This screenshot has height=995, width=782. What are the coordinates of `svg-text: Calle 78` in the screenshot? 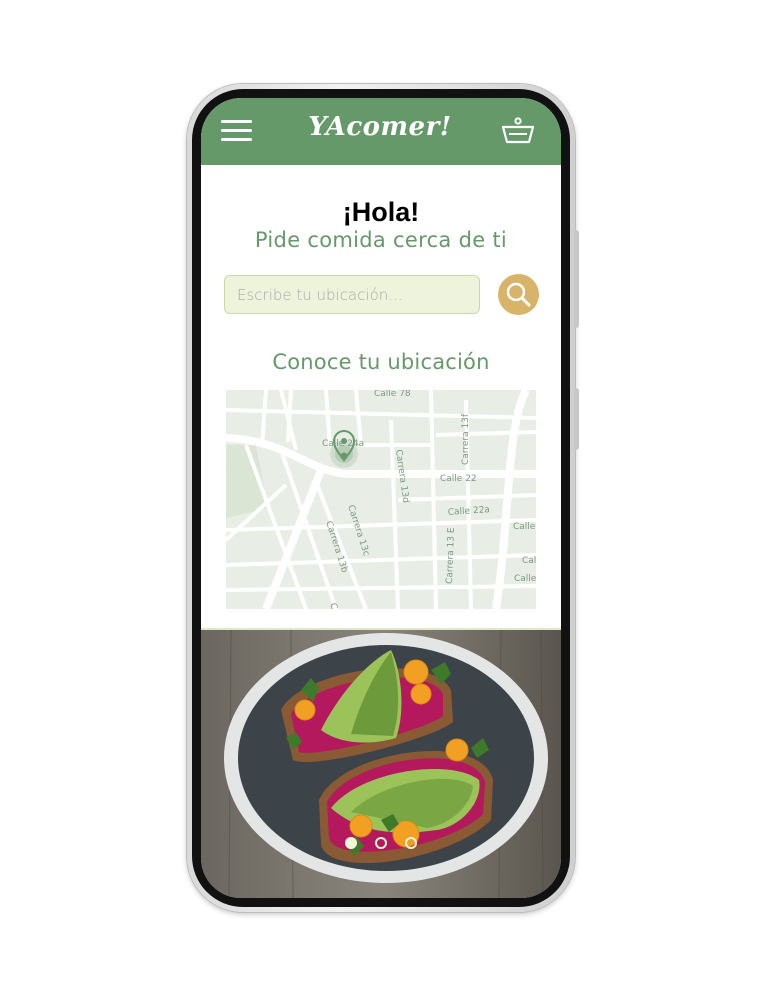 It's located at (392, 394).